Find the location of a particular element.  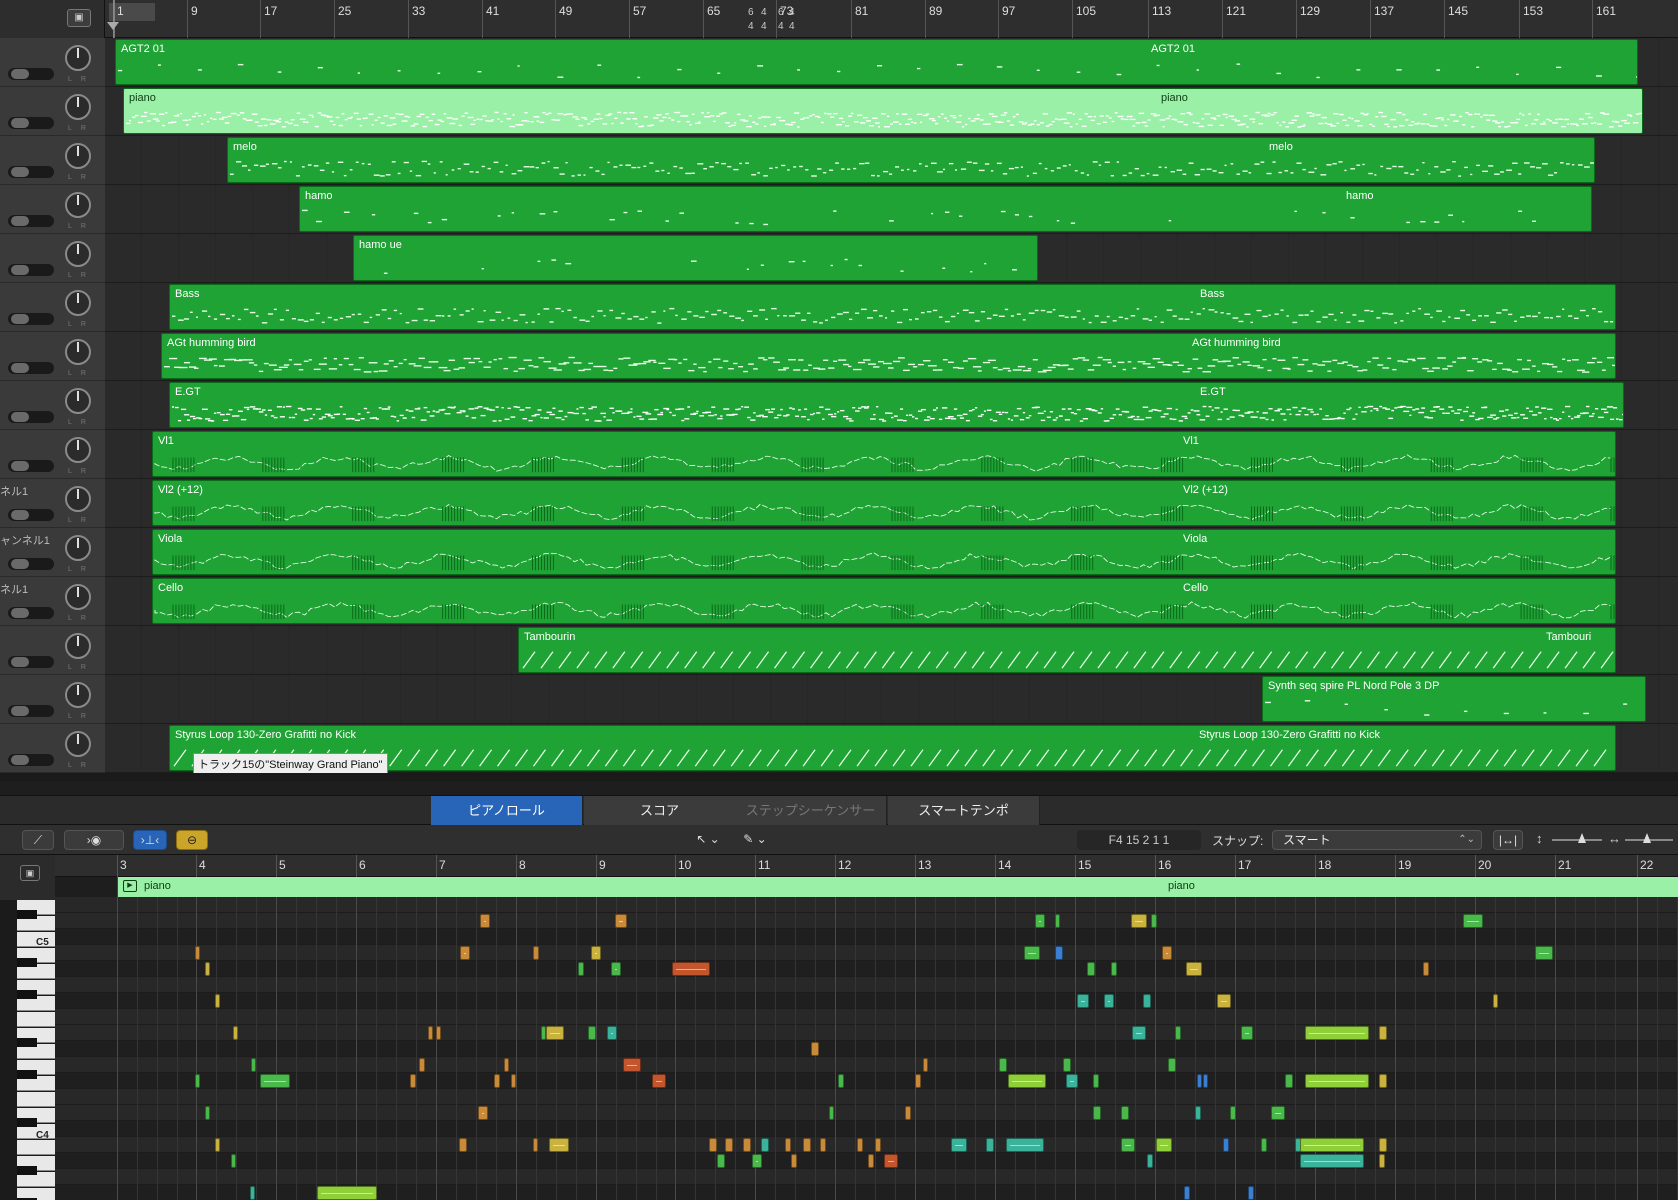

midi-region: AGt humming bird AGt humming bird is located at coordinates (888, 356).